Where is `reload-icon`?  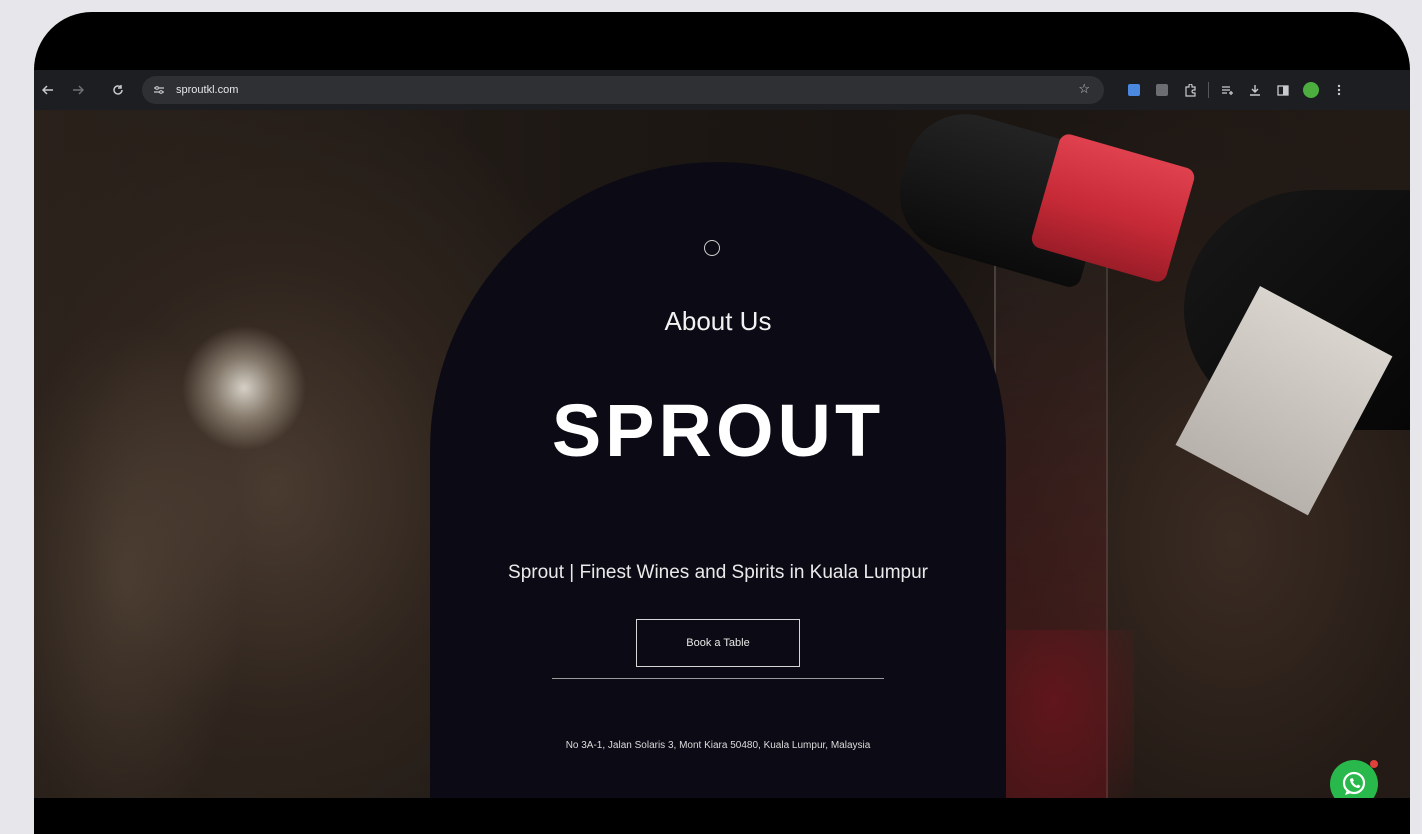
reload-icon is located at coordinates (118, 90).